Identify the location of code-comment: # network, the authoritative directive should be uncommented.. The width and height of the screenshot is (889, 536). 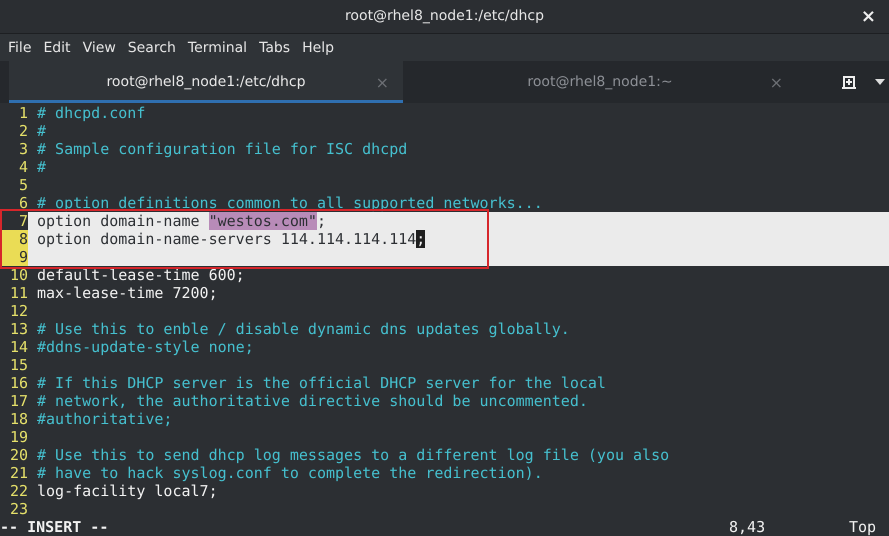
(312, 401).